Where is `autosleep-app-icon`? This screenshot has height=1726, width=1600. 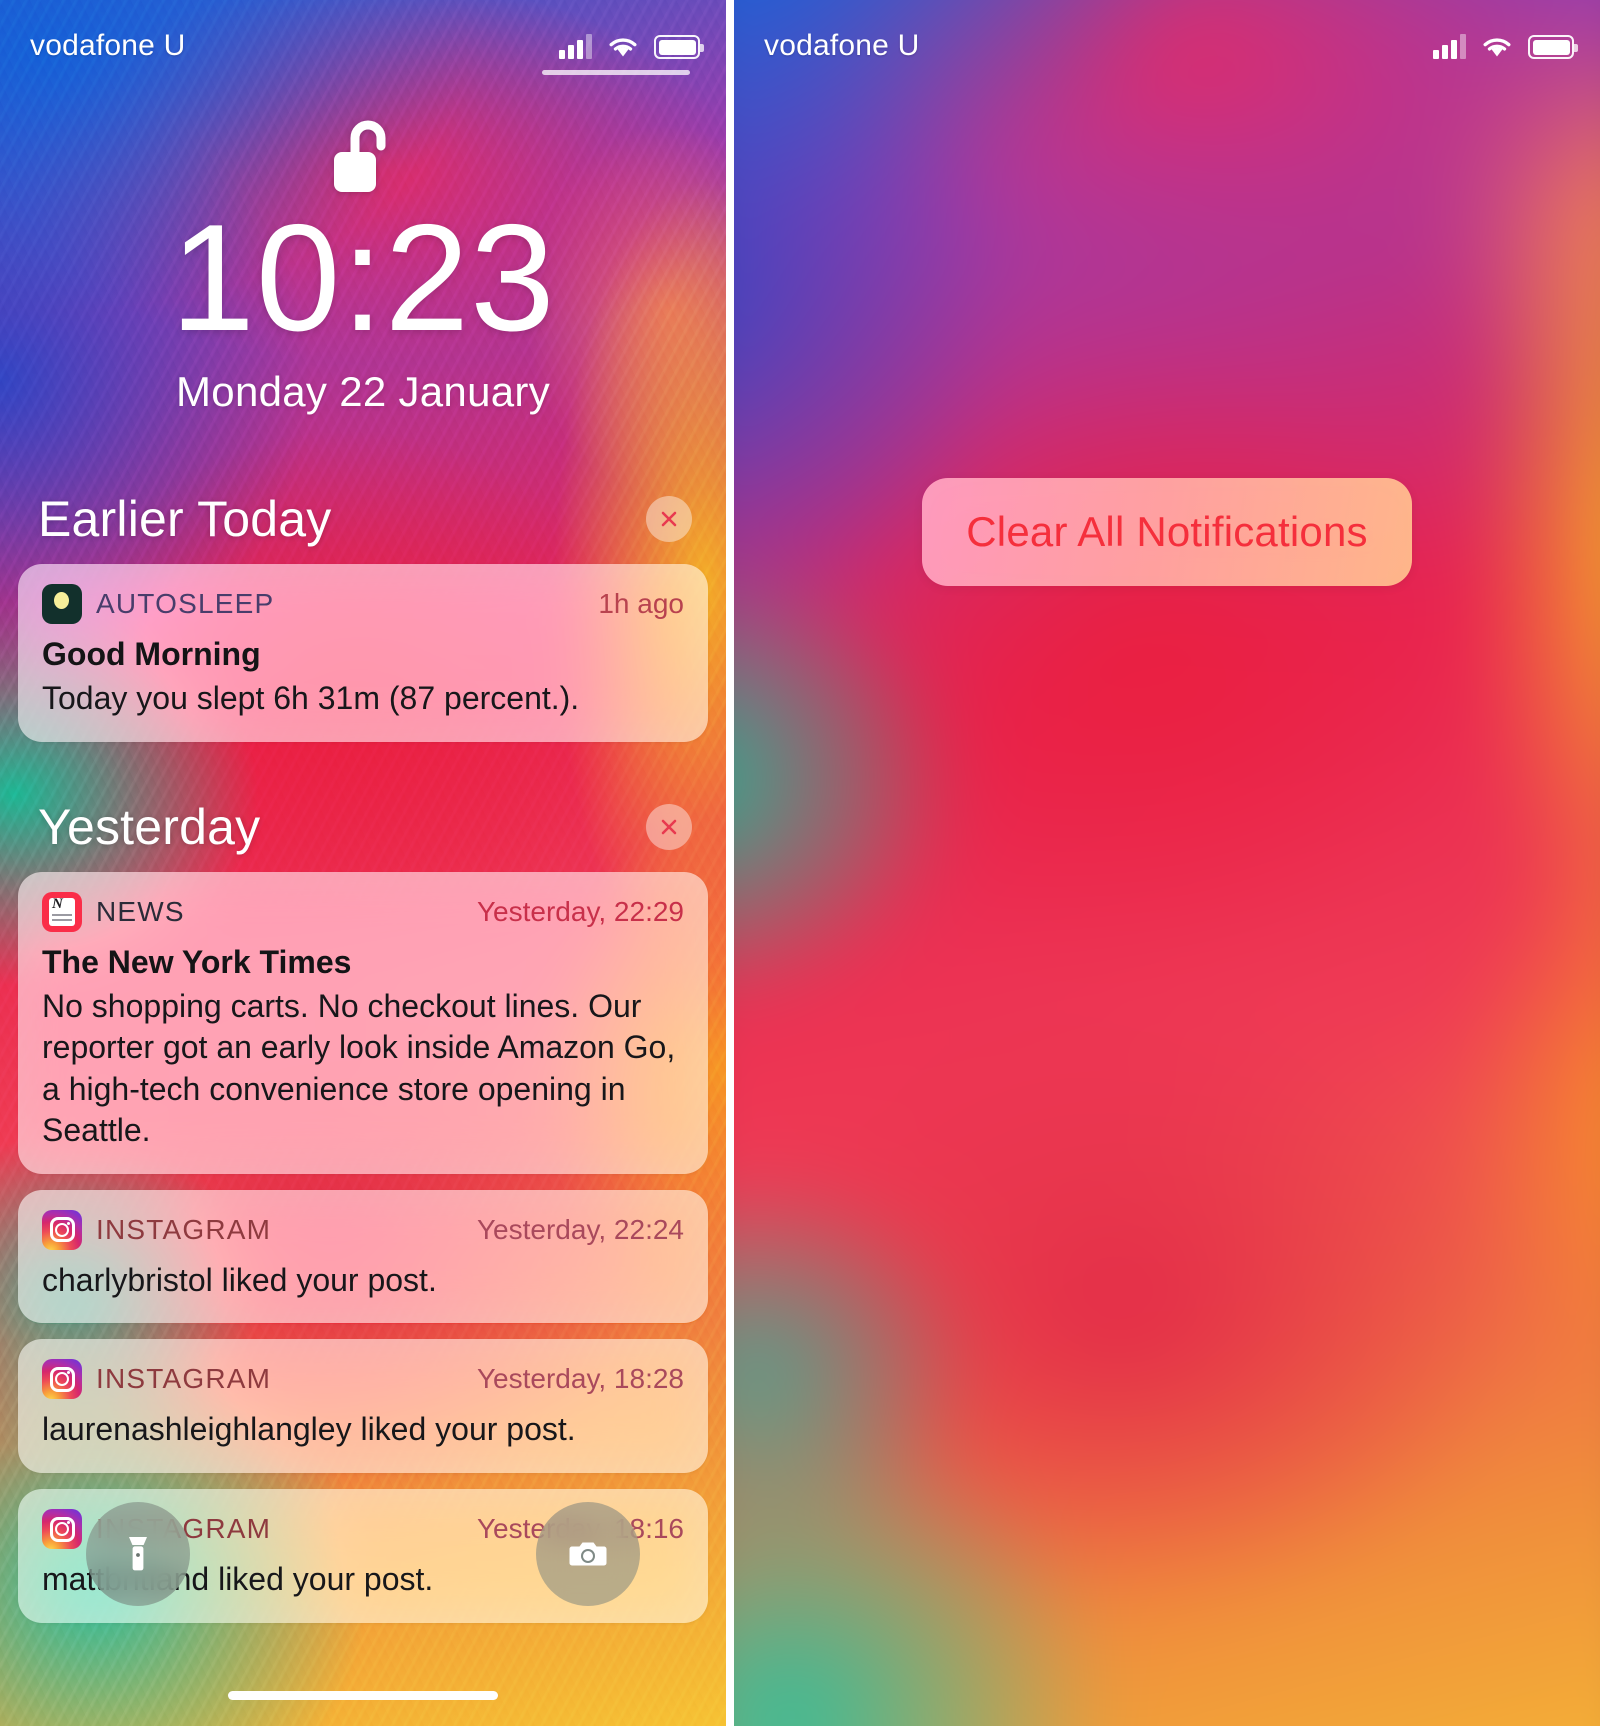
autosleep-app-icon is located at coordinates (62, 604).